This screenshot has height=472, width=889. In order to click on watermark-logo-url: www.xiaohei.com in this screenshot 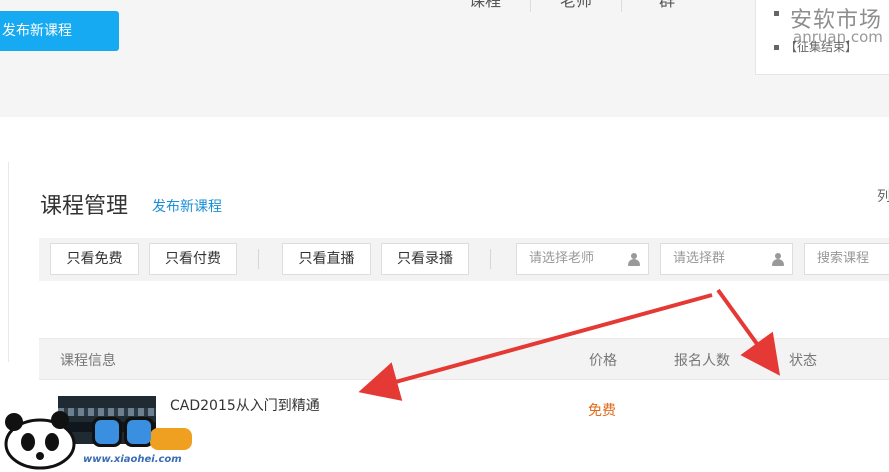, I will do `click(132, 459)`.